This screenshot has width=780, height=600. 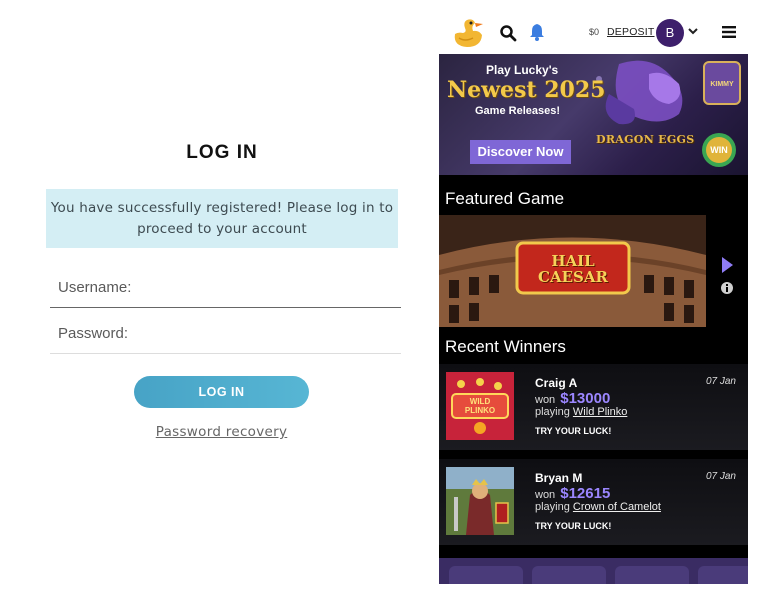 What do you see at coordinates (617, 507) in the screenshot?
I see `winner-game-link: Crown of Camelot` at bounding box center [617, 507].